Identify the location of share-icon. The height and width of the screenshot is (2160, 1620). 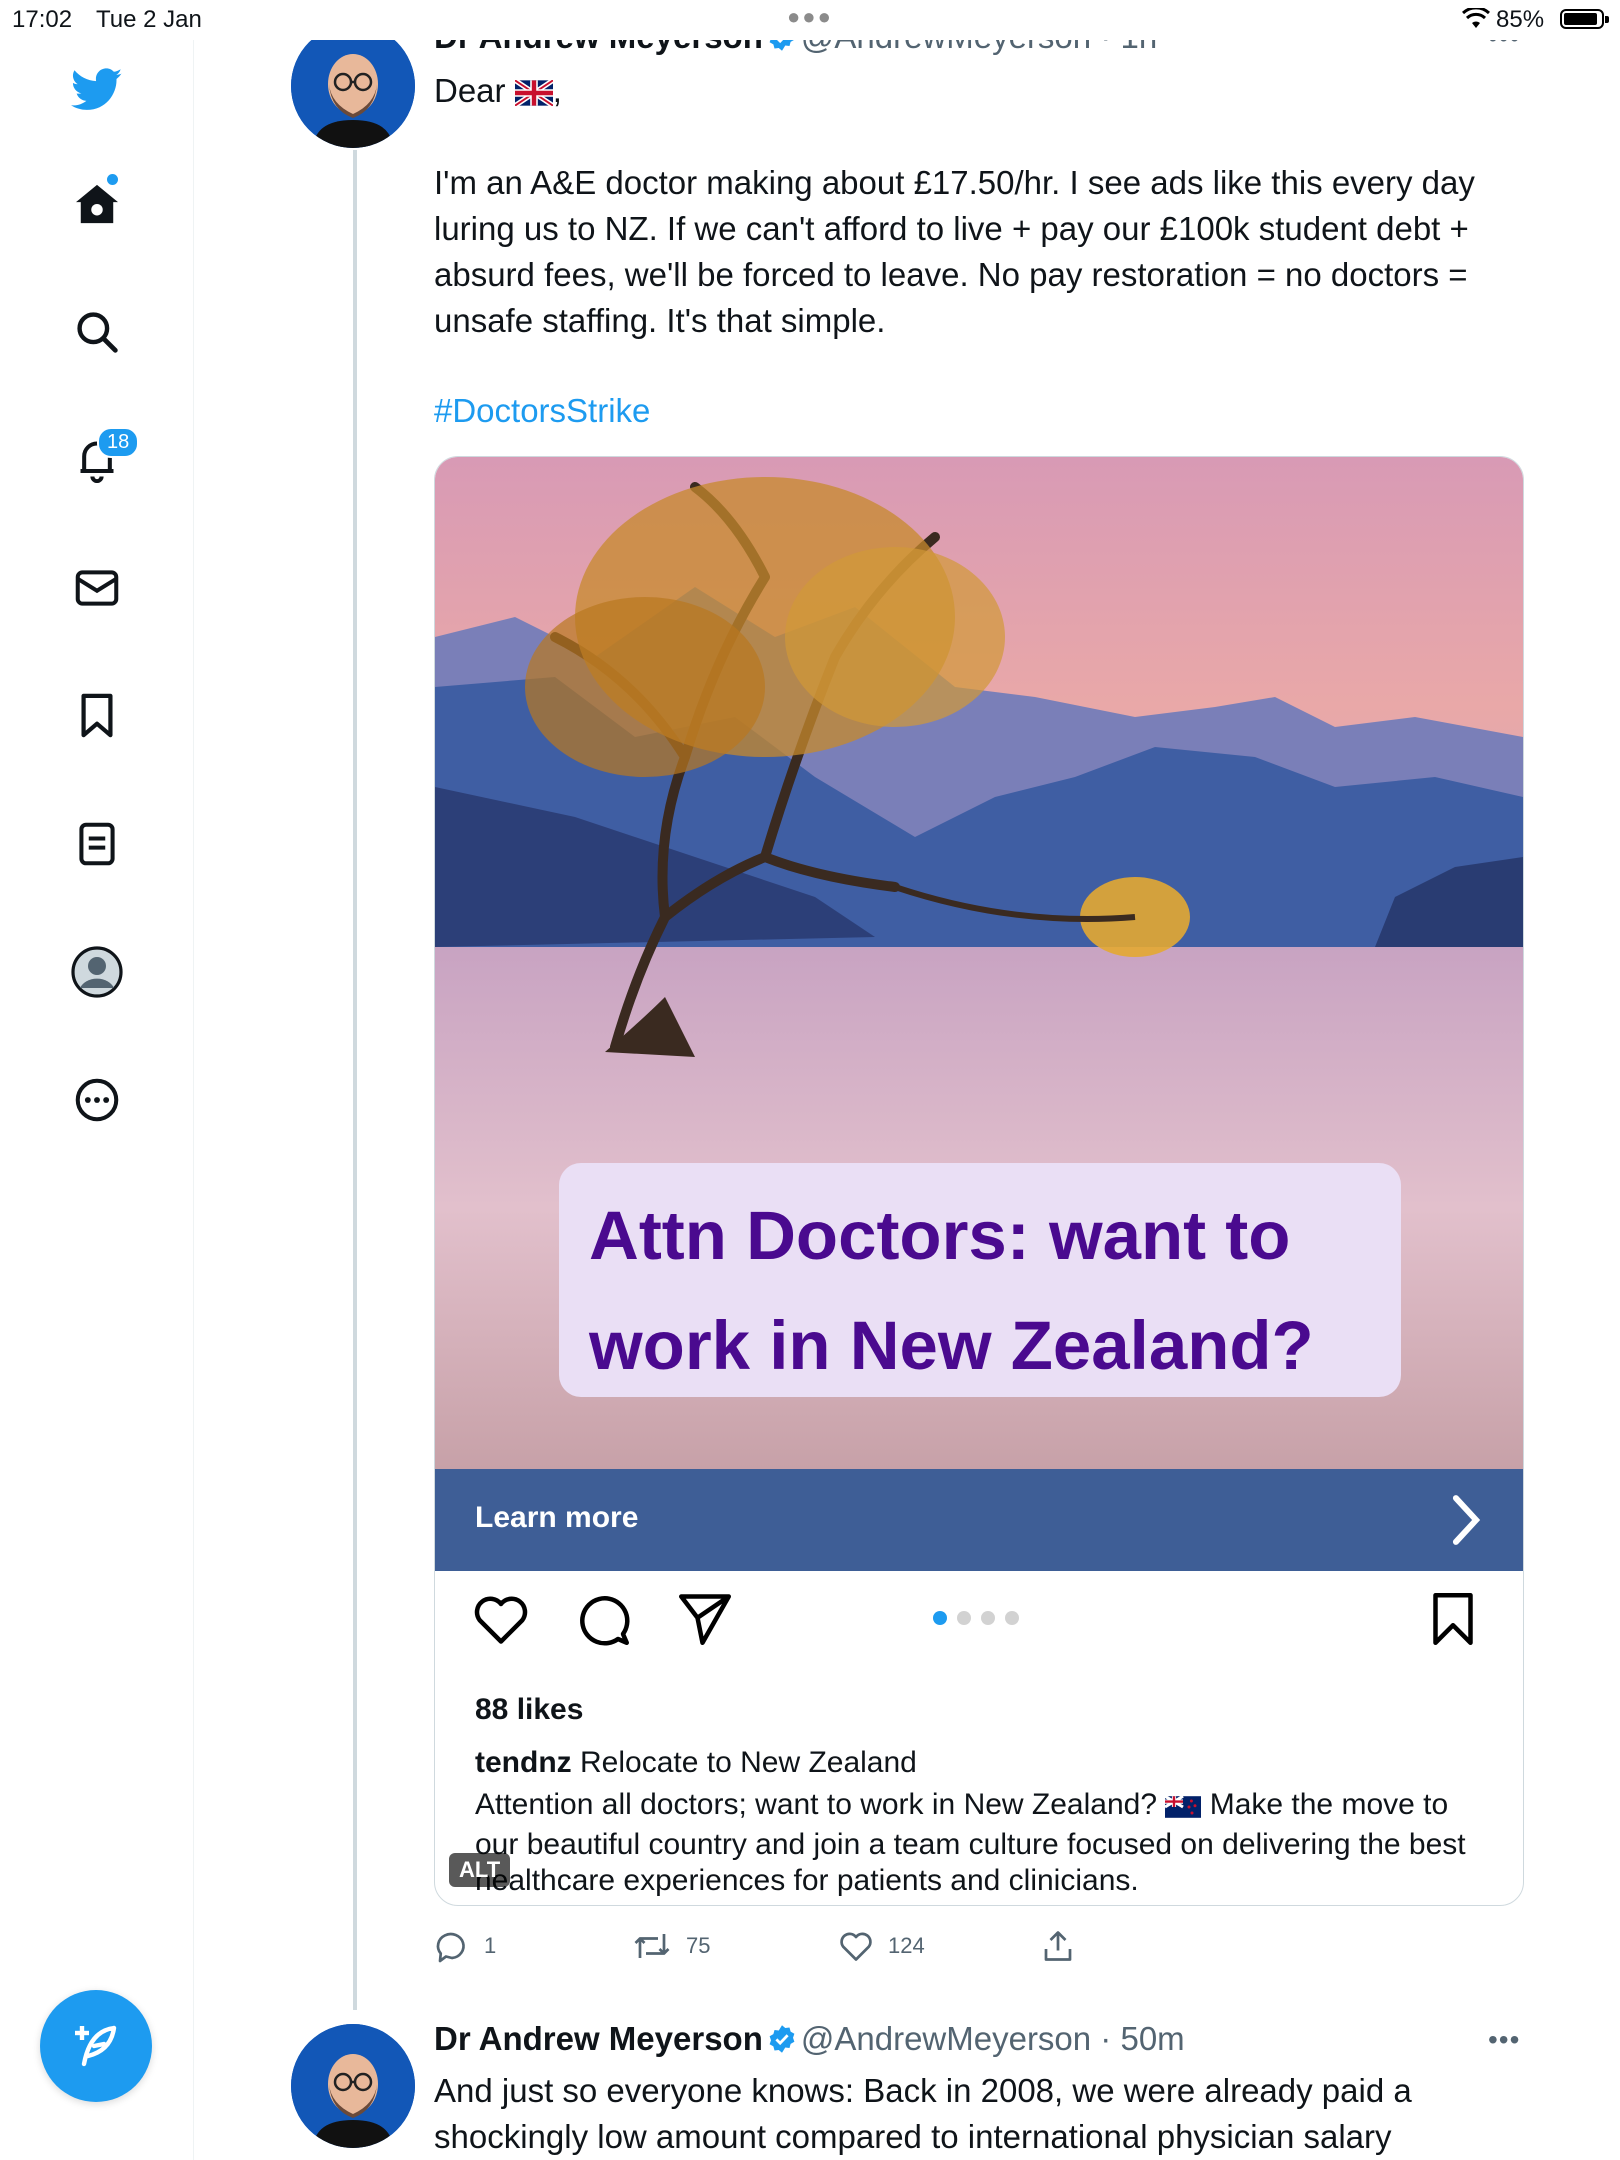
(1058, 1946).